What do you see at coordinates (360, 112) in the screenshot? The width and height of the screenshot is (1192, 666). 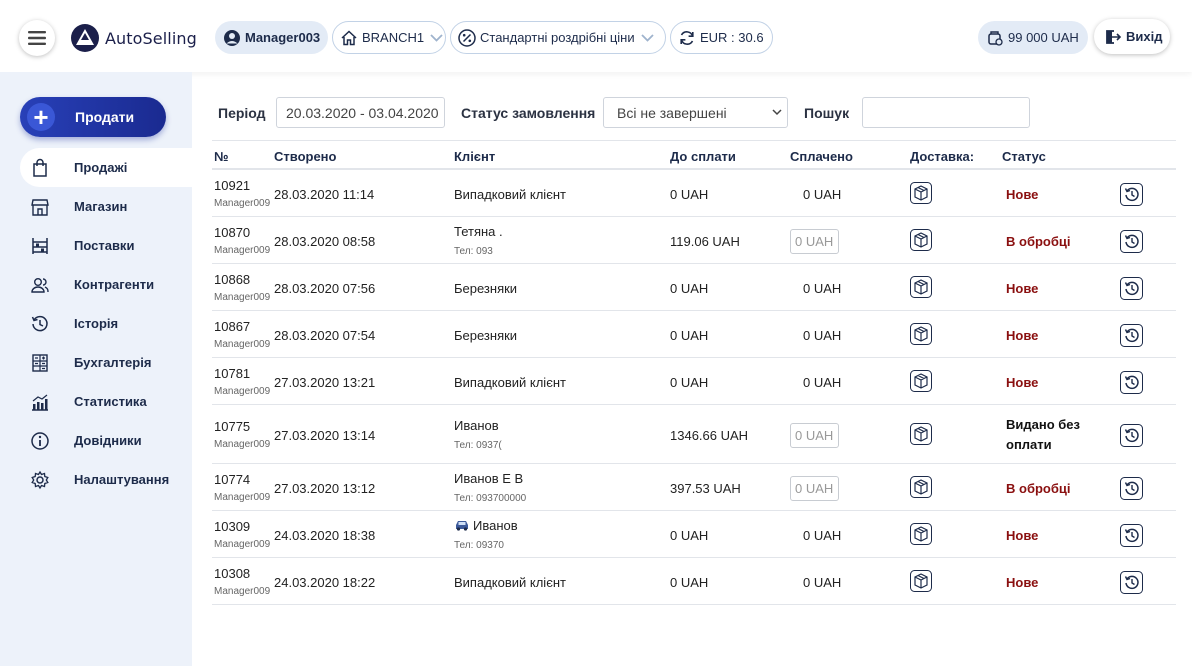 I see `period-input: 20.03.2020 - 03.04.2020` at bounding box center [360, 112].